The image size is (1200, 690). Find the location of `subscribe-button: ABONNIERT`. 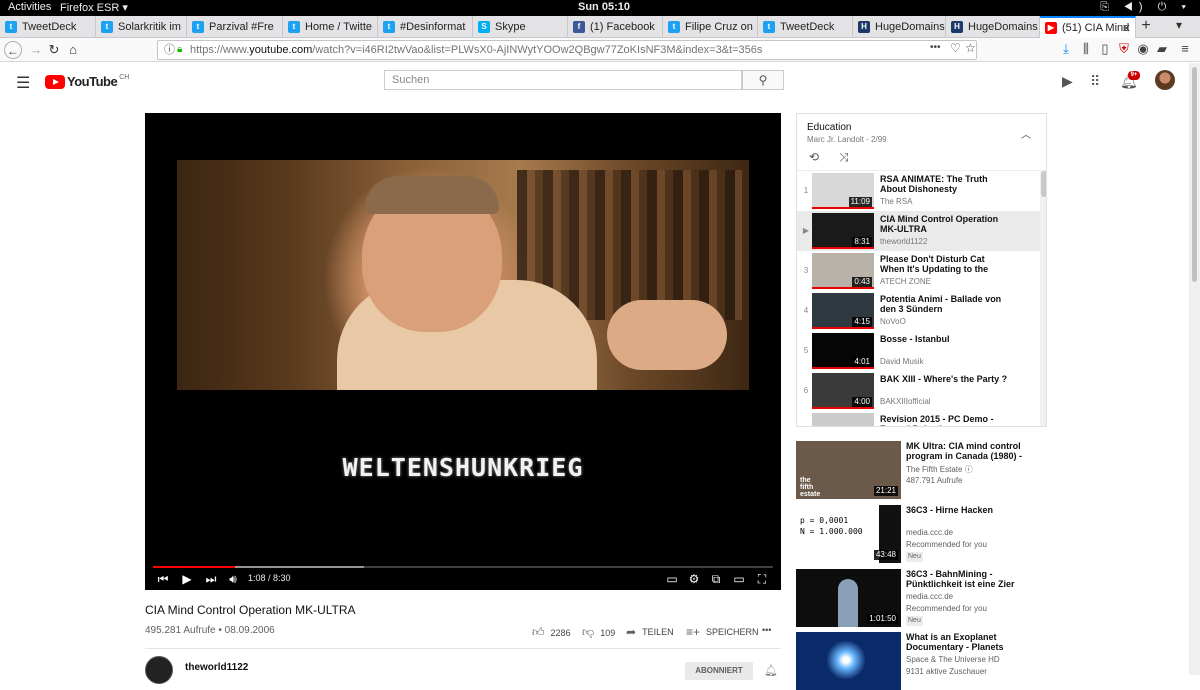

subscribe-button: ABONNIERT is located at coordinates (719, 671).